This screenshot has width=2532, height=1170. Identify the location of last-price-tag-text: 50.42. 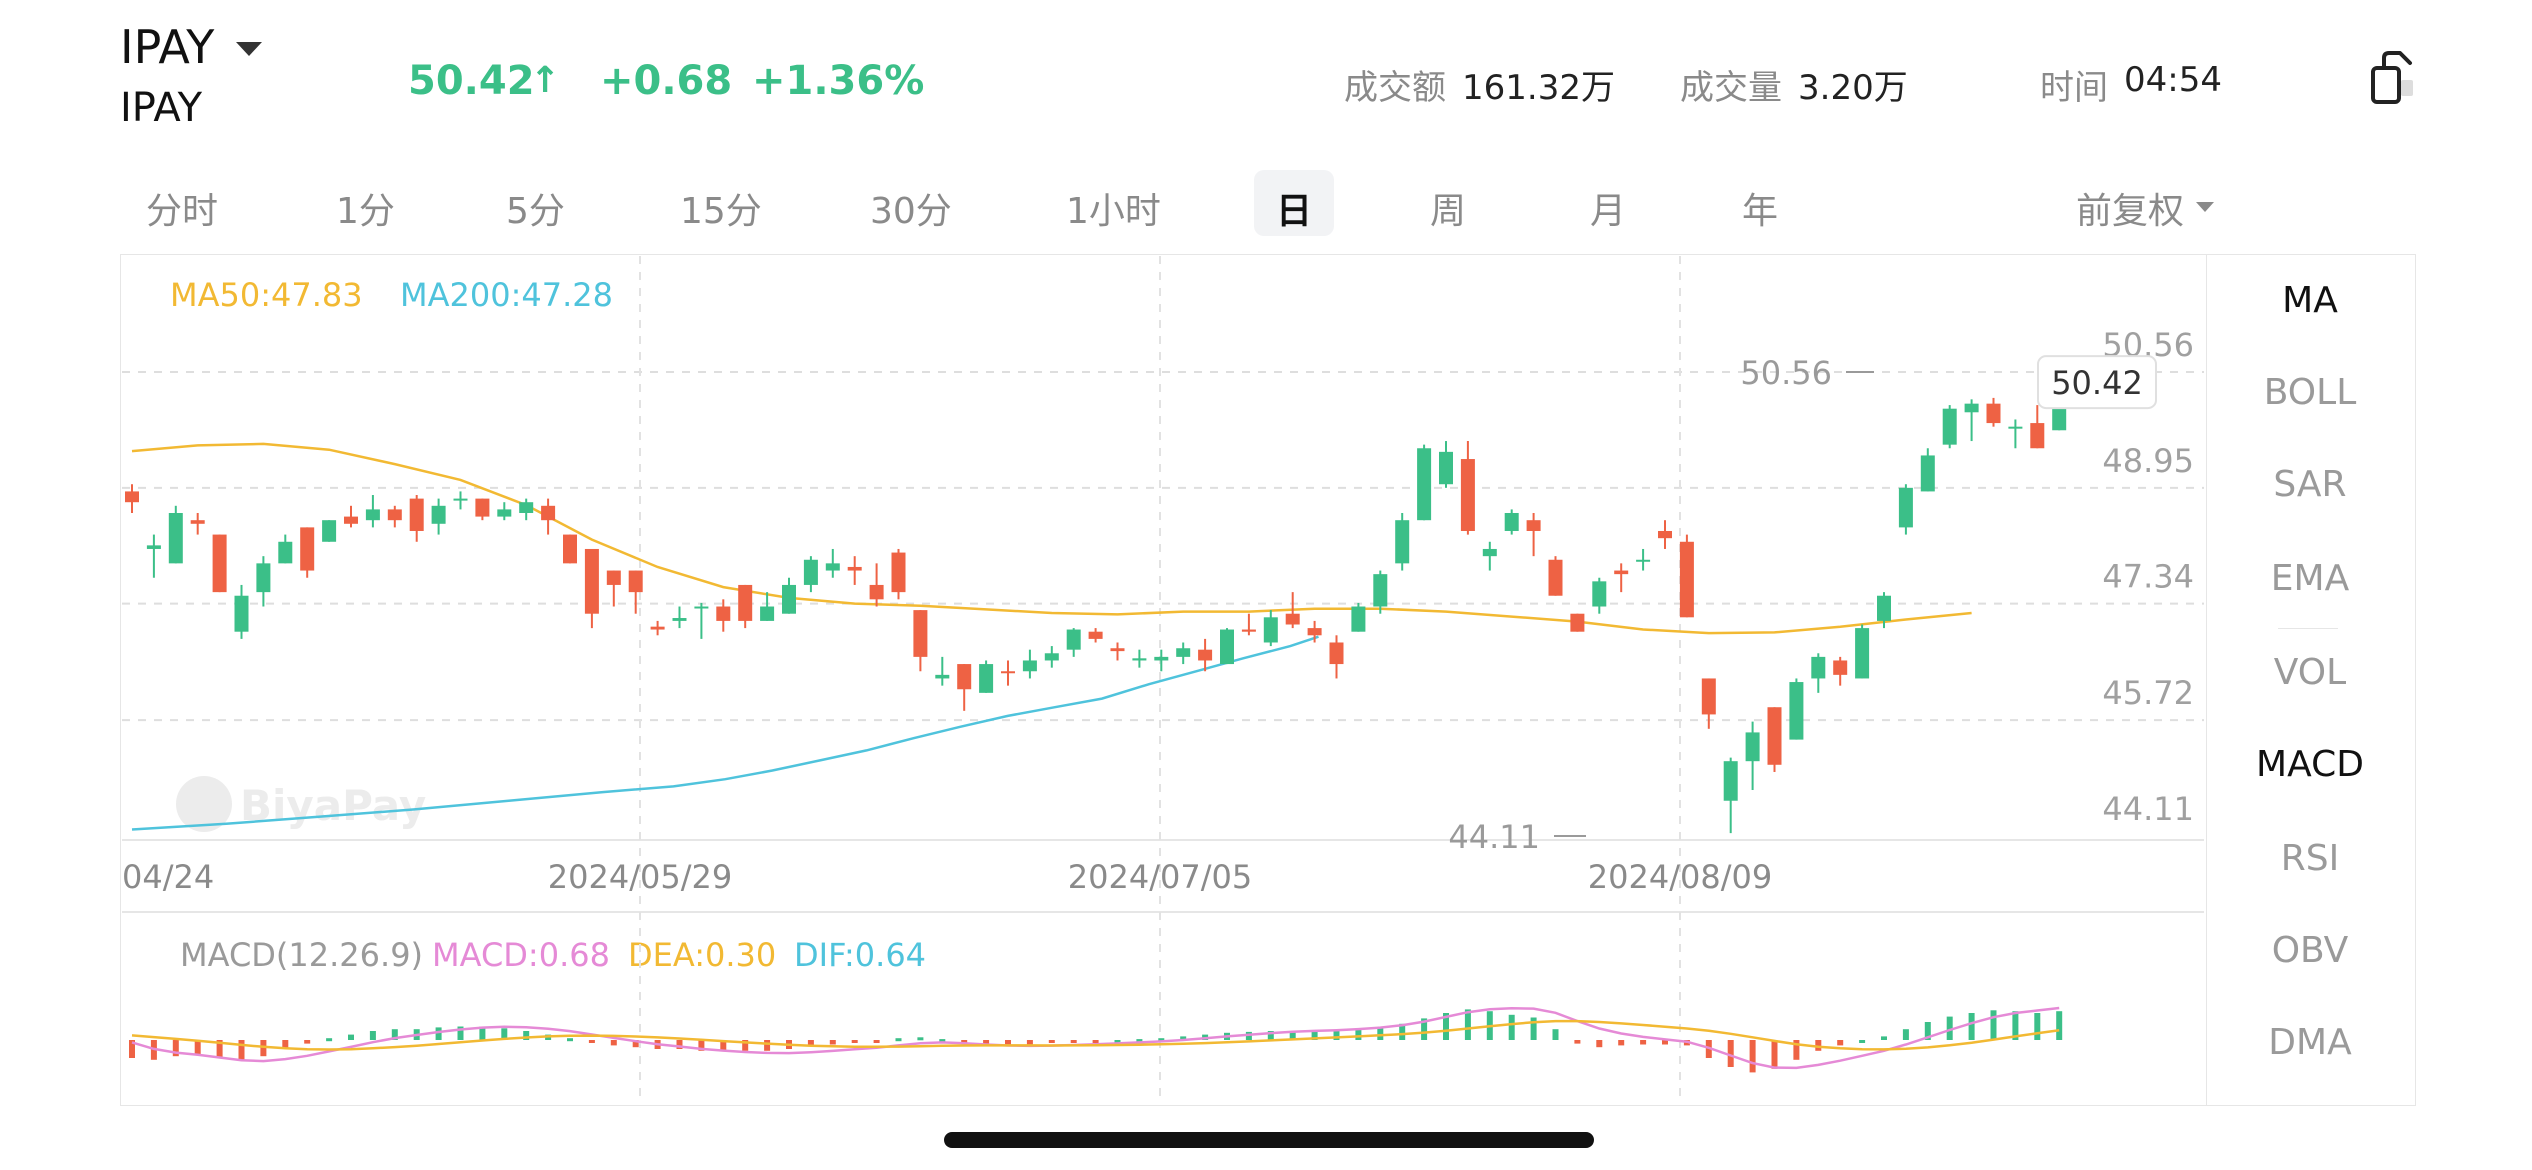
(2097, 383).